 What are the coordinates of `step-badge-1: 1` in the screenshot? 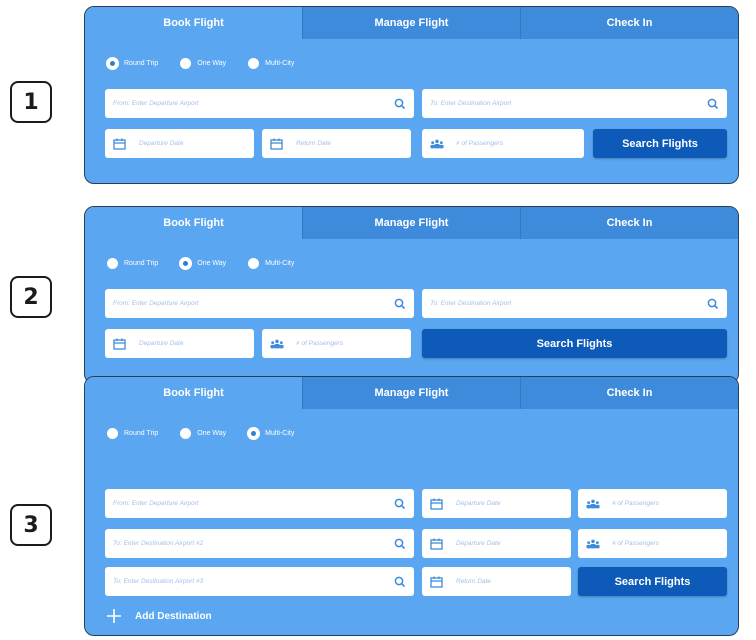 It's located at (31, 102).